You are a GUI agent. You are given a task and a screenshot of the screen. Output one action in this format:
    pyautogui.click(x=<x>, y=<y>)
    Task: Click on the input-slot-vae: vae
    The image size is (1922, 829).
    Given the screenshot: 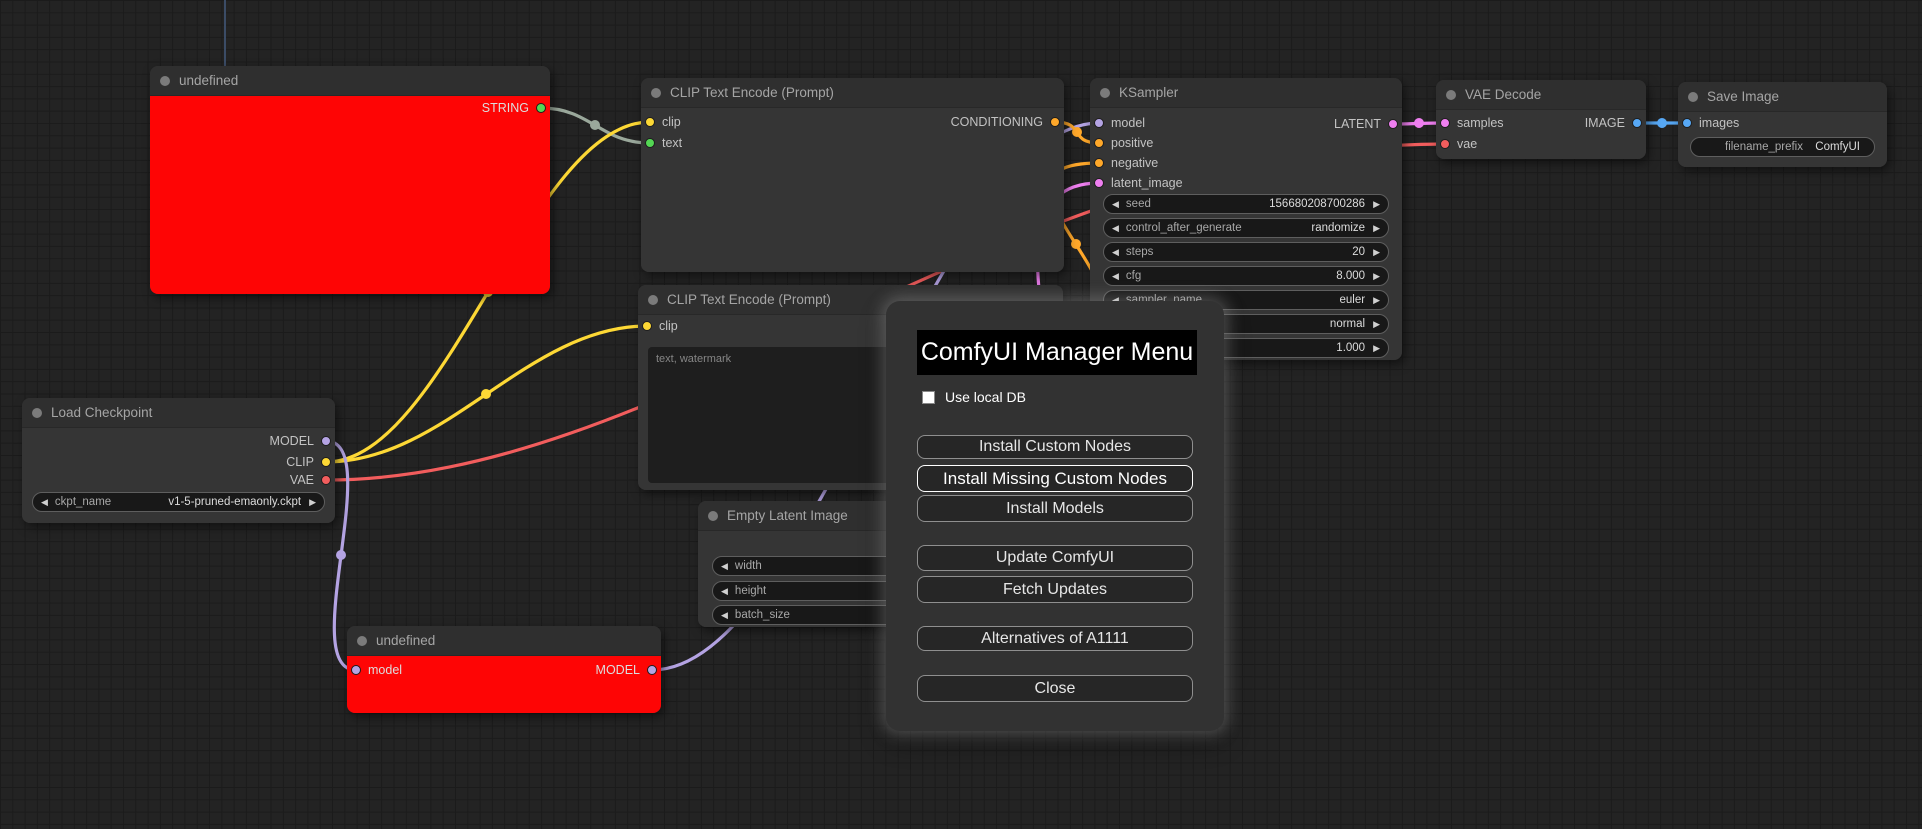 What is the action you would take?
    pyautogui.click(x=1458, y=144)
    